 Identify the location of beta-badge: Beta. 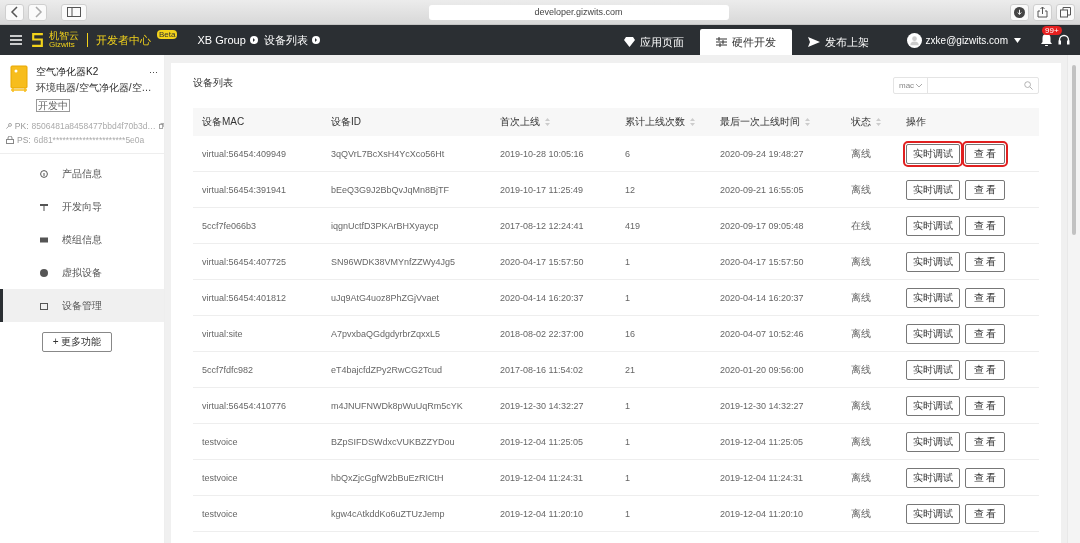
(167, 34).